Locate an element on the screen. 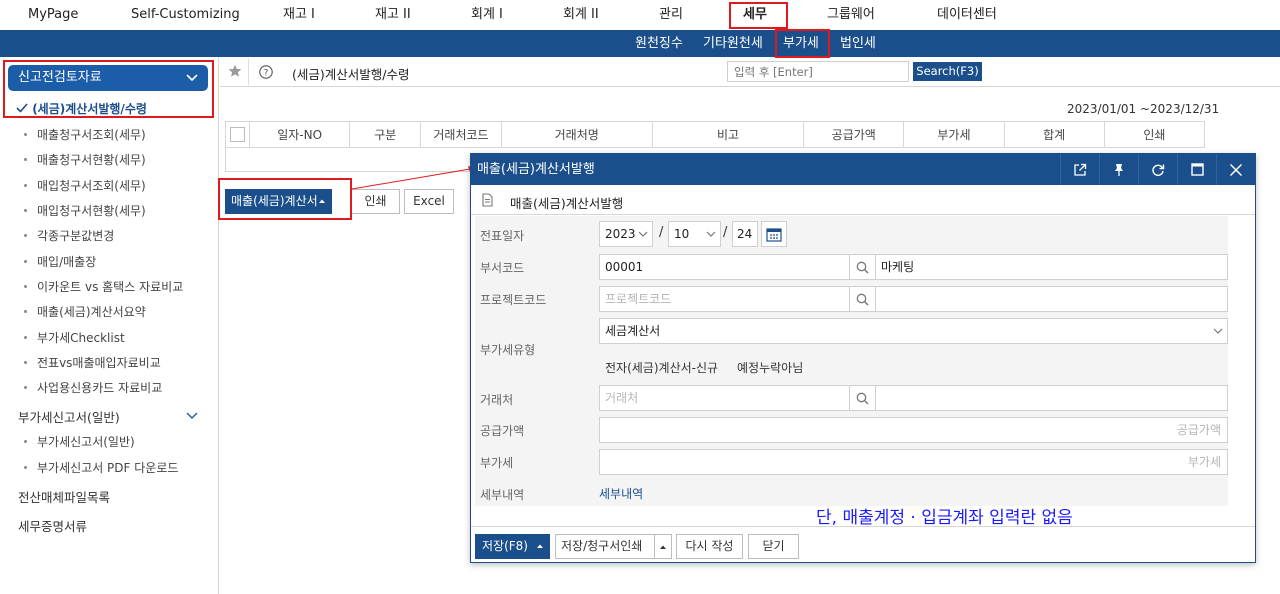  detail-link: 세부내역 is located at coordinates (621, 493).